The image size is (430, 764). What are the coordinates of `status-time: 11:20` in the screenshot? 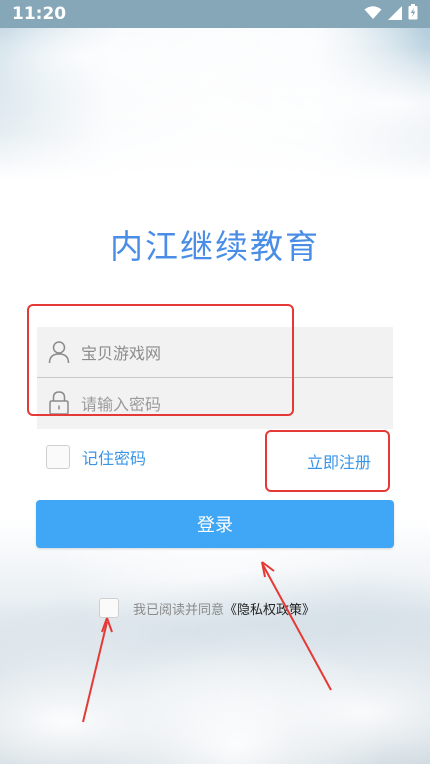 It's located at (39, 14).